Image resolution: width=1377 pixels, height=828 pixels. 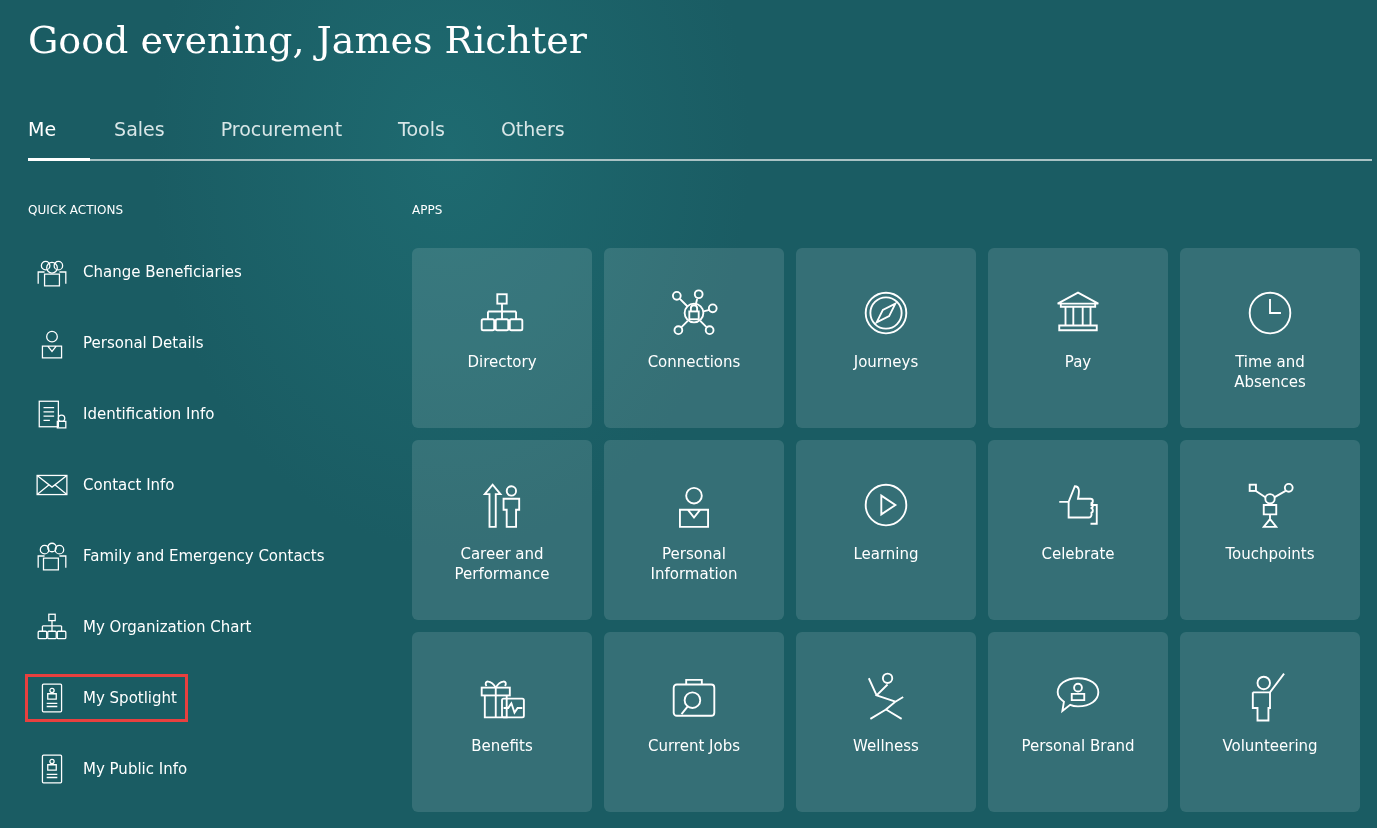 I want to click on app-tile: Personal Brand, so click(x=1078, y=722).